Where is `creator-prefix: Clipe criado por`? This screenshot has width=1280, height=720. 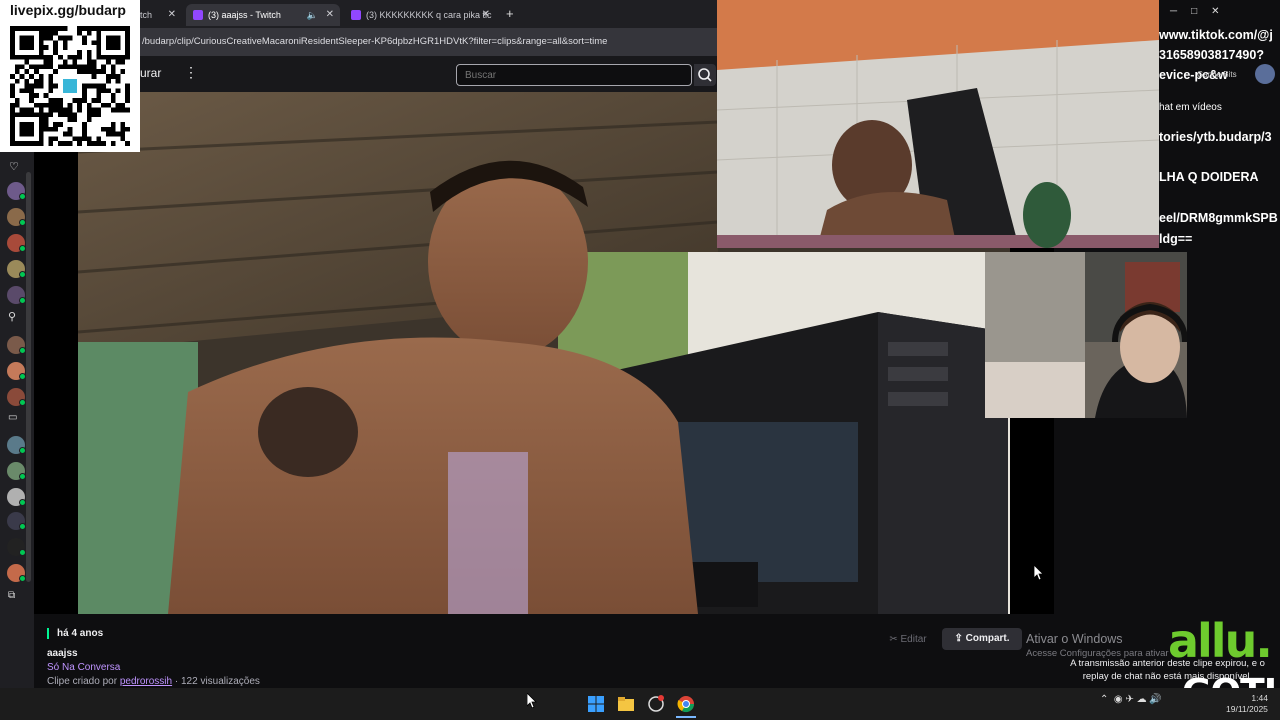
creator-prefix: Clipe criado por is located at coordinates (82, 681).